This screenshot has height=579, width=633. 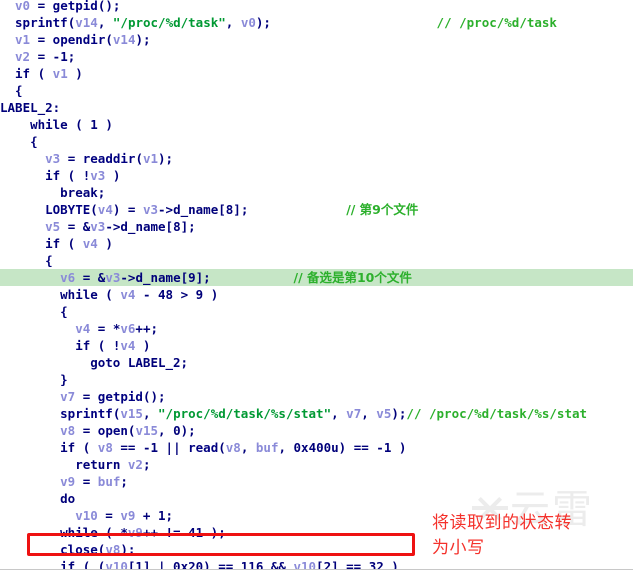 I want to click on code-comment: // /proc/%d/task, so click(x=496, y=22).